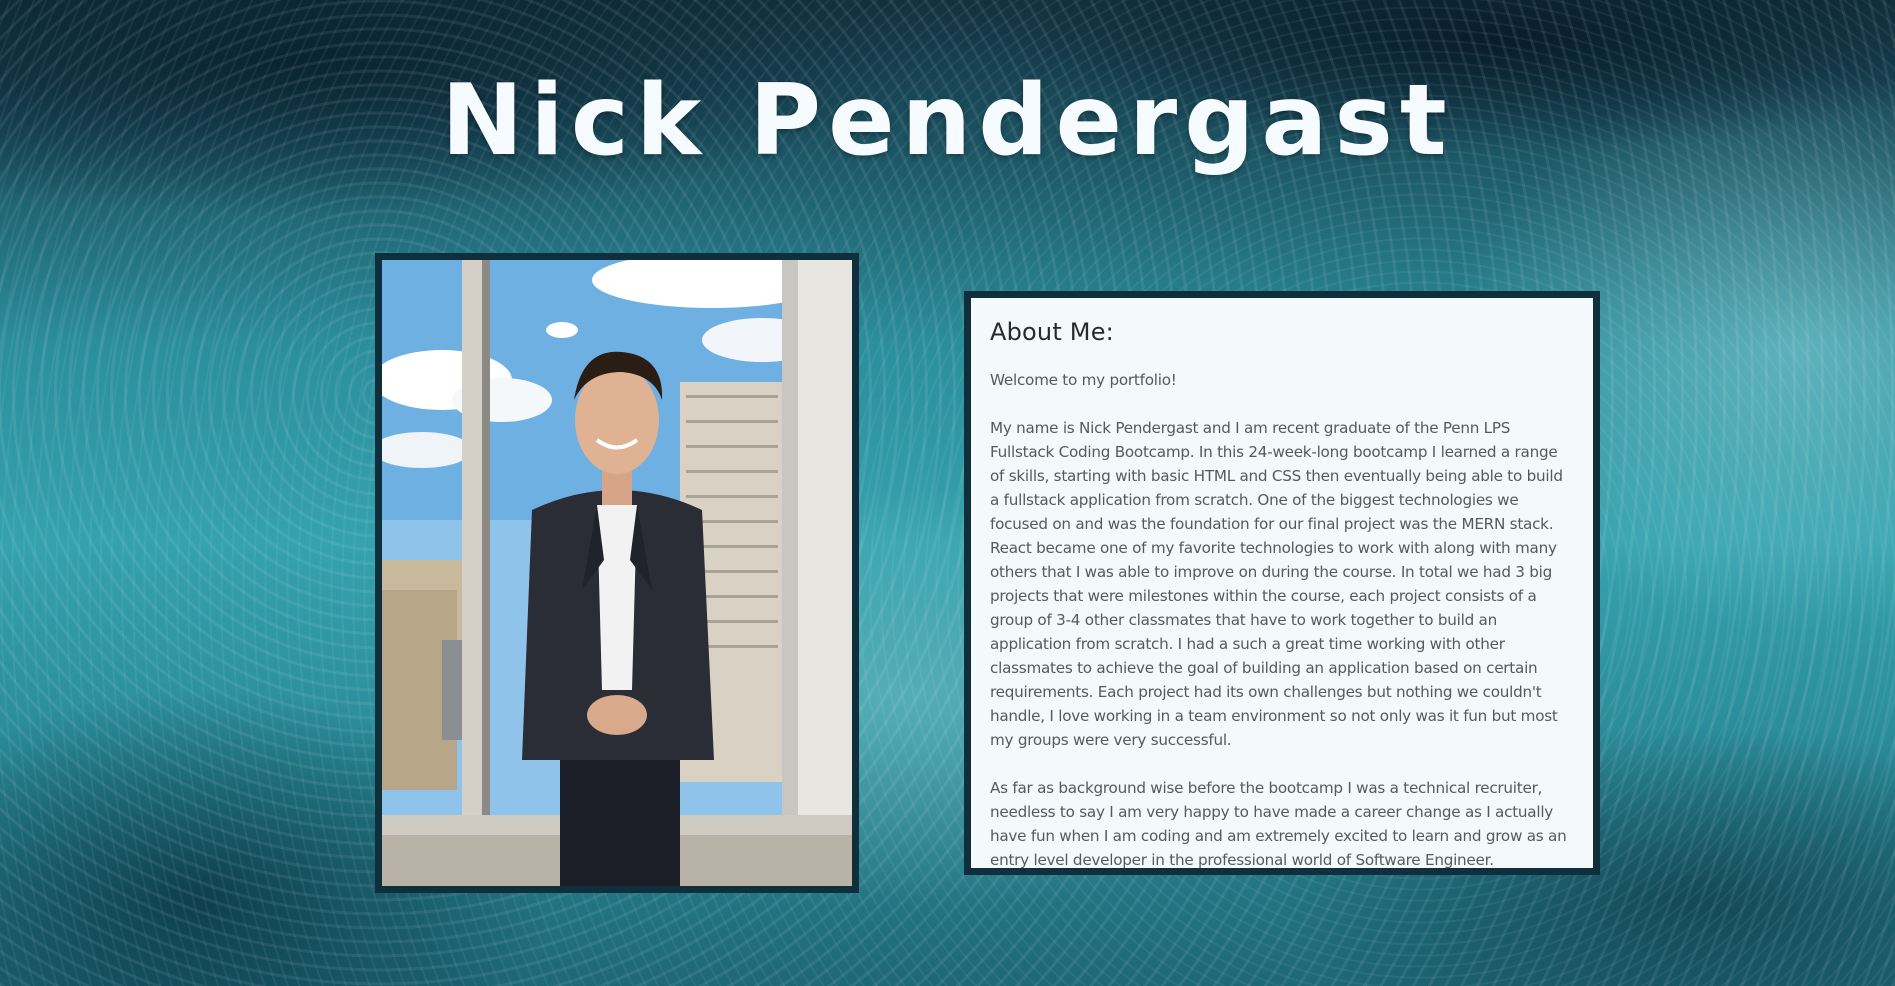 The height and width of the screenshot is (986, 1895). I want to click on site-title: Nick Pendergast, so click(947, 121).